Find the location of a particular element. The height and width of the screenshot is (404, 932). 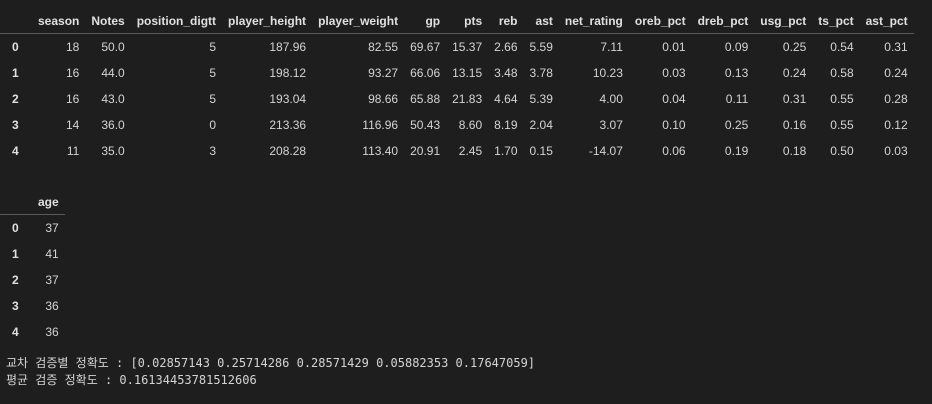

table-cell: 213.36 is located at coordinates (288, 124).